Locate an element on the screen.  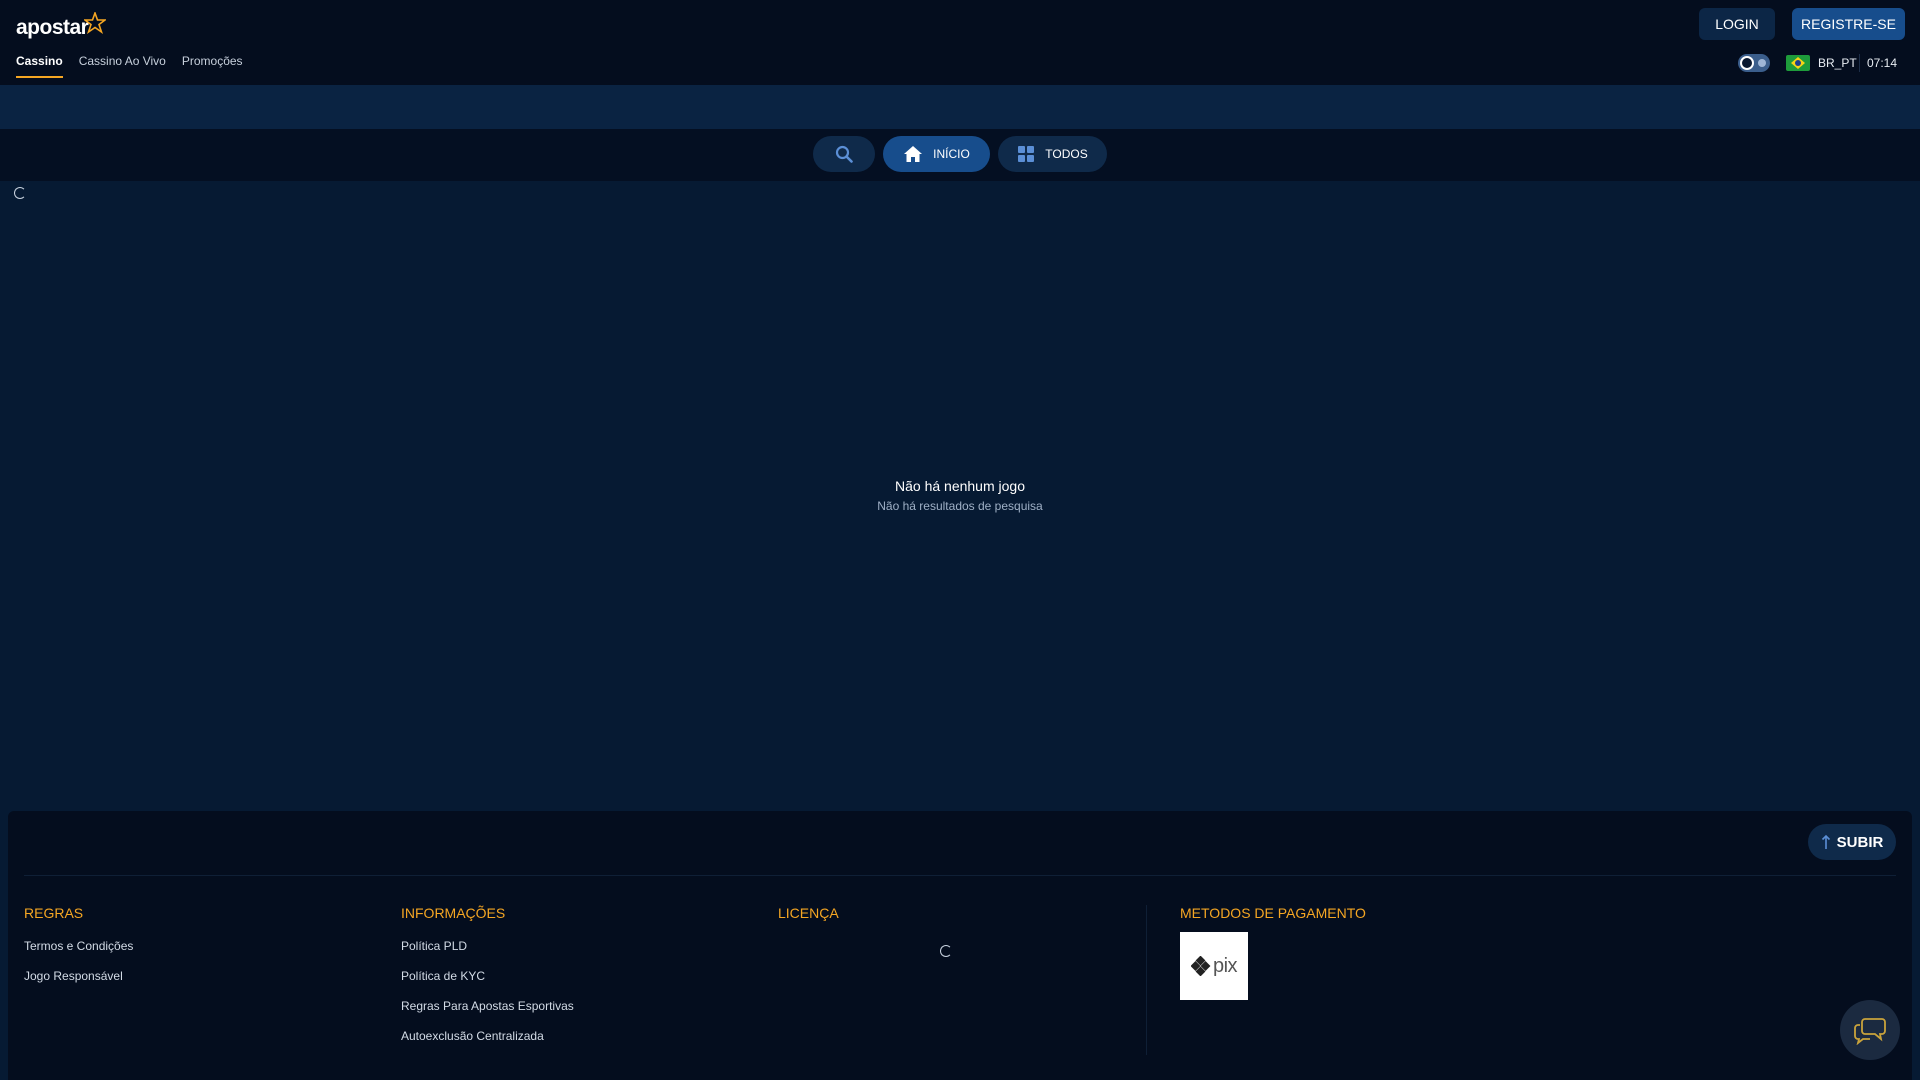
logo-text: apostar is located at coordinates (52, 27).